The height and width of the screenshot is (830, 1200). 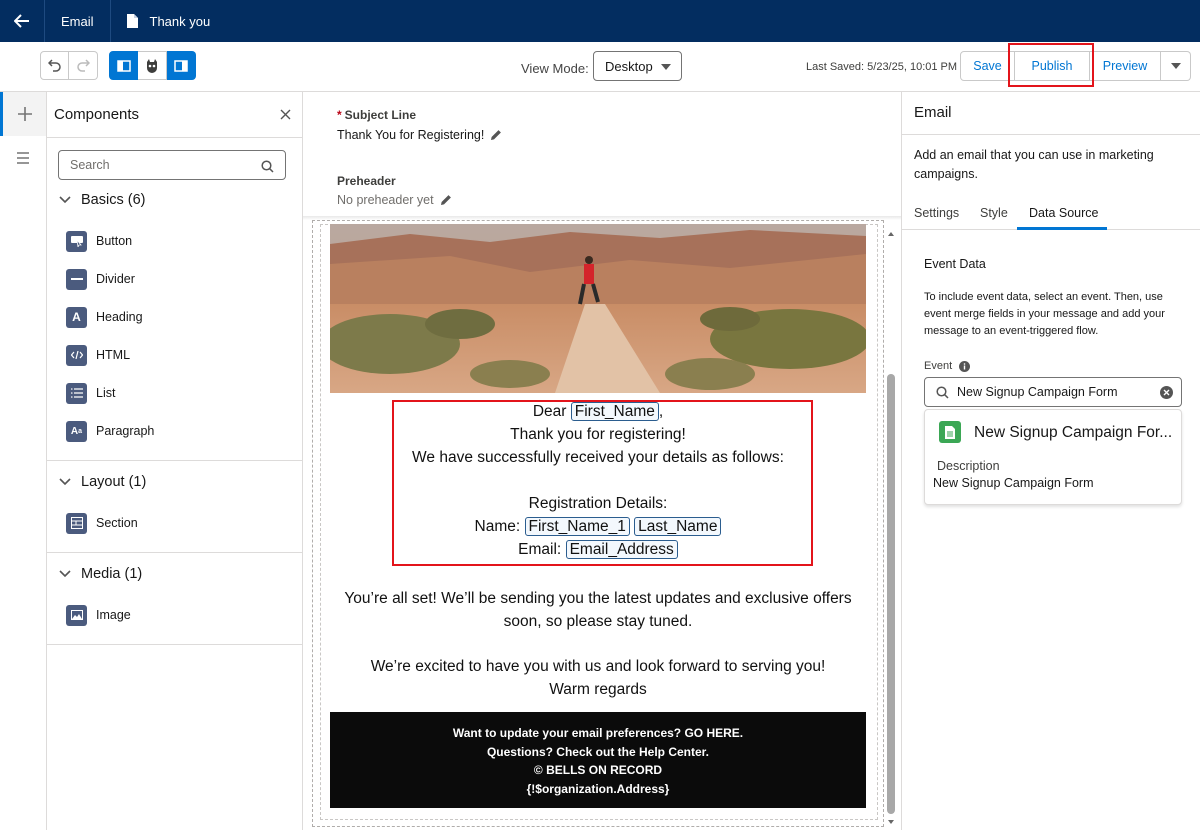 What do you see at coordinates (285, 114) in the screenshot?
I see `close-icon` at bounding box center [285, 114].